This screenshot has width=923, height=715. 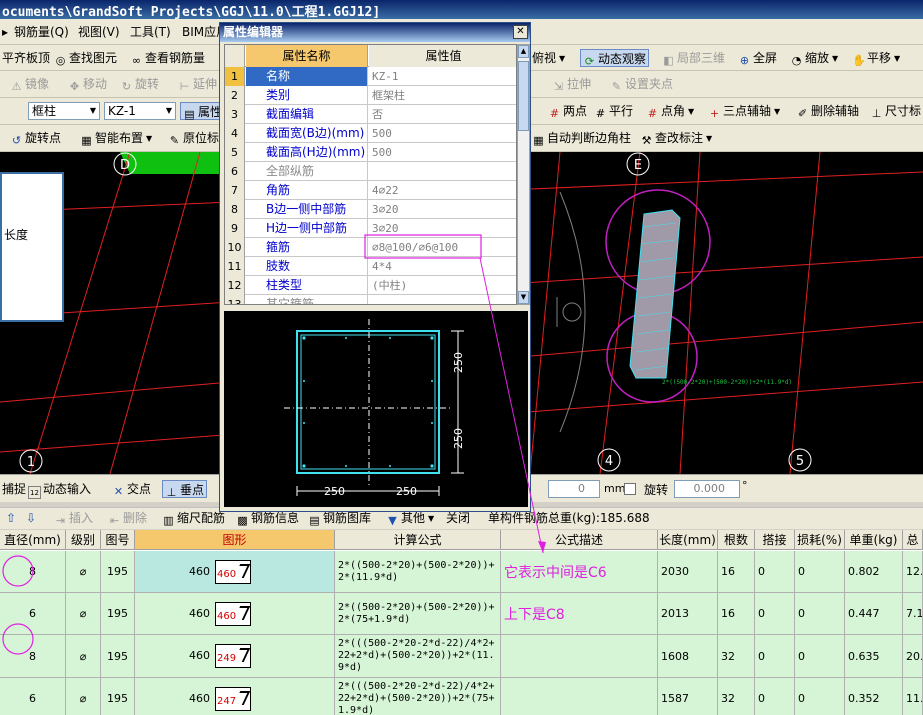 I want to click on menu-tools: 工具(T), so click(x=150, y=32).